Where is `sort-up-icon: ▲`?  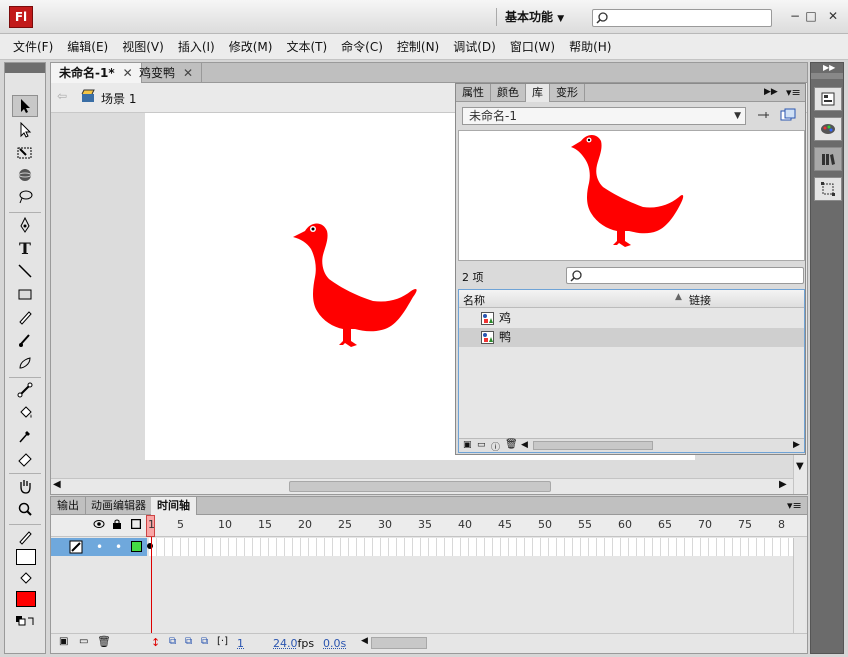
sort-up-icon: ▲ is located at coordinates (678, 297).